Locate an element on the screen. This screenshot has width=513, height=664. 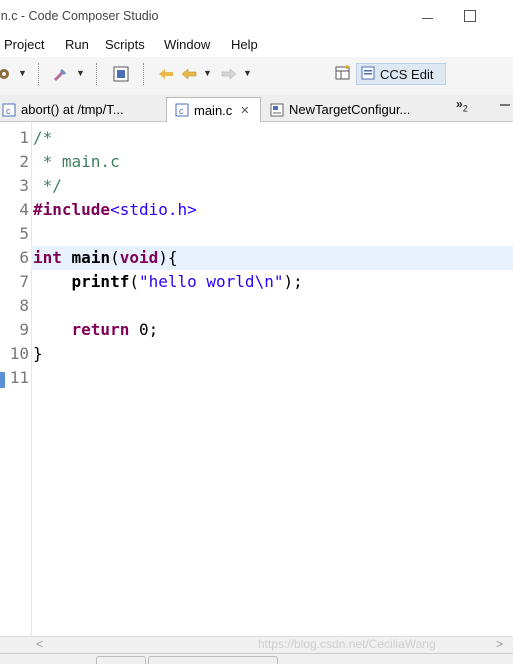
code-token: * main.c is located at coordinates (76, 161).